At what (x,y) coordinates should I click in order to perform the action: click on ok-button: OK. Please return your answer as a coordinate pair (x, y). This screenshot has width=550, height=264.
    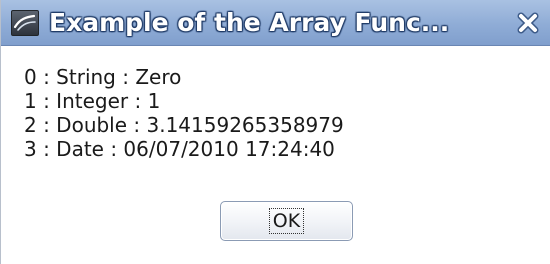
    Looking at the image, I should click on (286, 221).